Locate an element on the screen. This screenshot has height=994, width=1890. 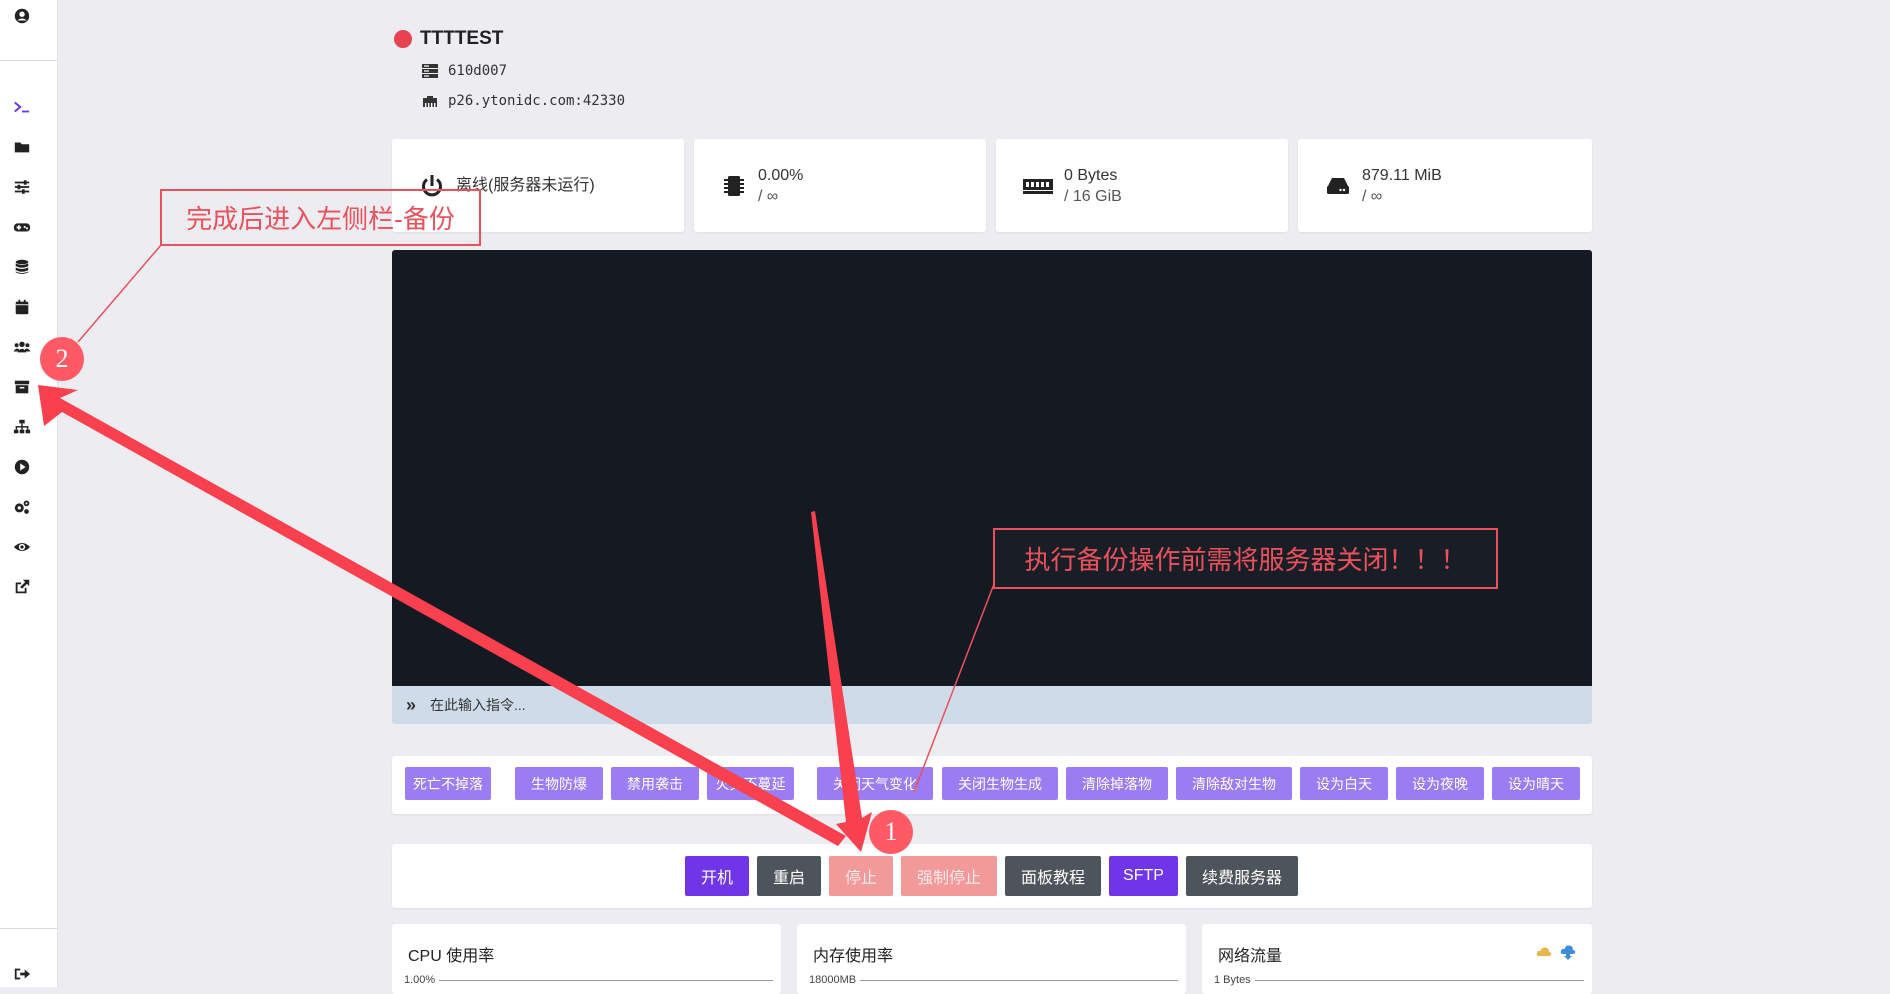
cpu-usage-axis: 1.00% is located at coordinates (588, 980).